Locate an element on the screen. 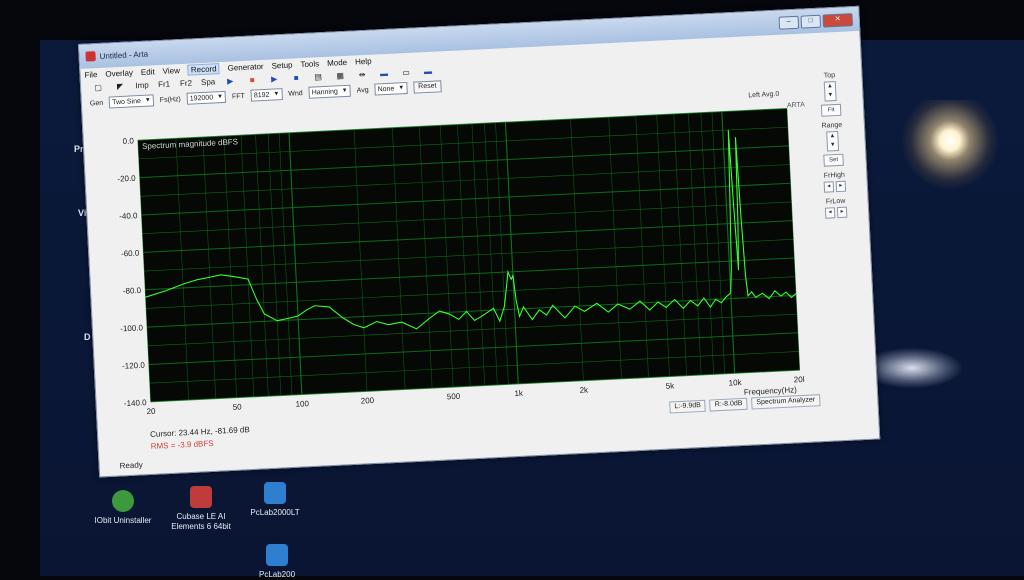 This screenshot has height=580, width=1024. fs-select: 192000 ▼ is located at coordinates (206, 97).